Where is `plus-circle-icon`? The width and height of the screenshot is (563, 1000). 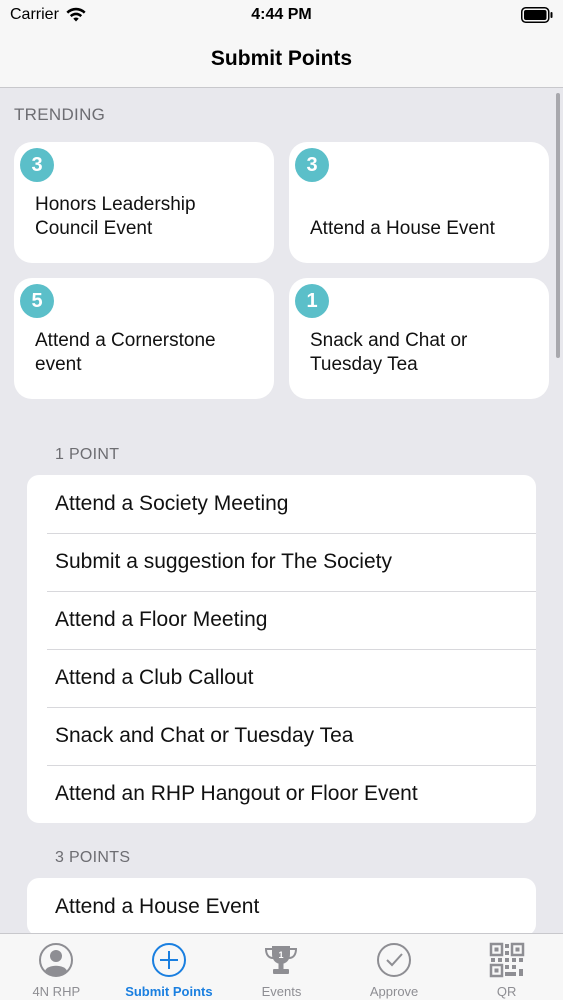
plus-circle-icon is located at coordinates (168, 960).